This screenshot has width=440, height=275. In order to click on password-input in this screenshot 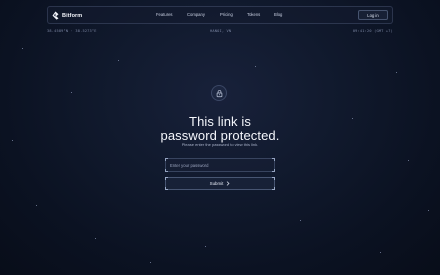, I will do `click(220, 165)`.